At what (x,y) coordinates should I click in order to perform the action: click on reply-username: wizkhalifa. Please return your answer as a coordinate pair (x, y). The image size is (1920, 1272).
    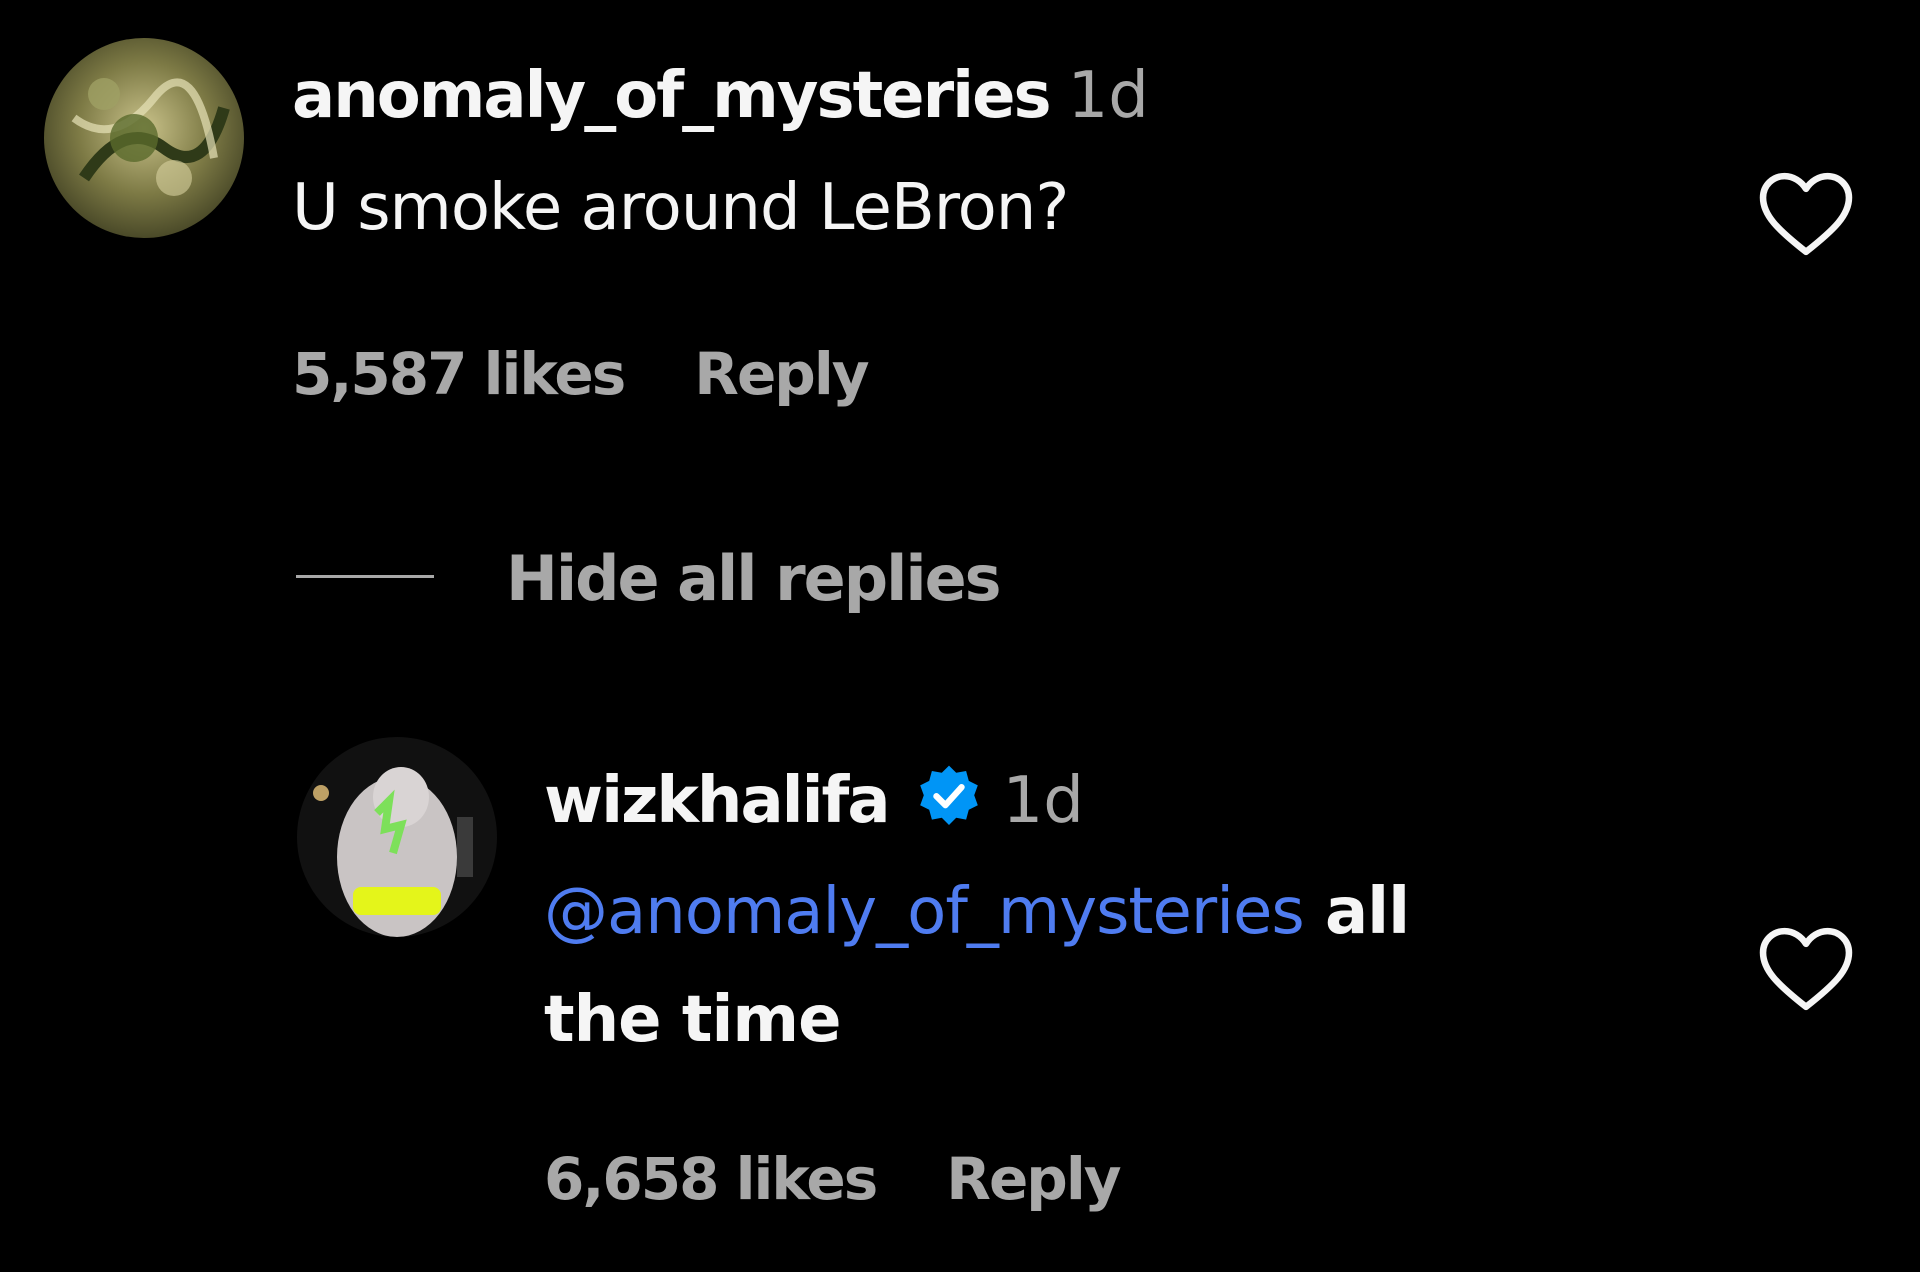
    Looking at the image, I should click on (717, 801).